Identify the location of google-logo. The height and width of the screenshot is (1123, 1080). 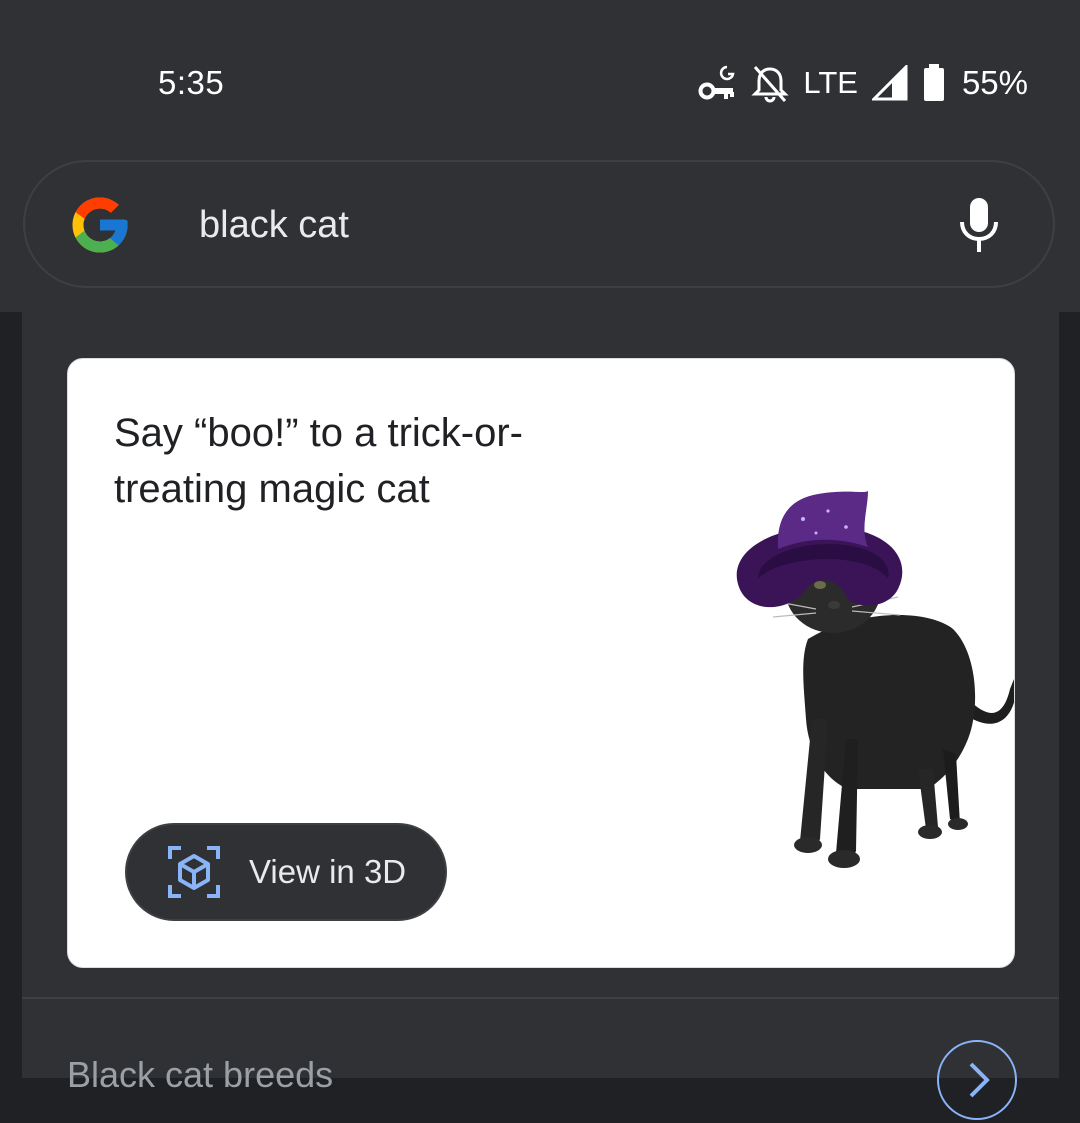
(100, 225).